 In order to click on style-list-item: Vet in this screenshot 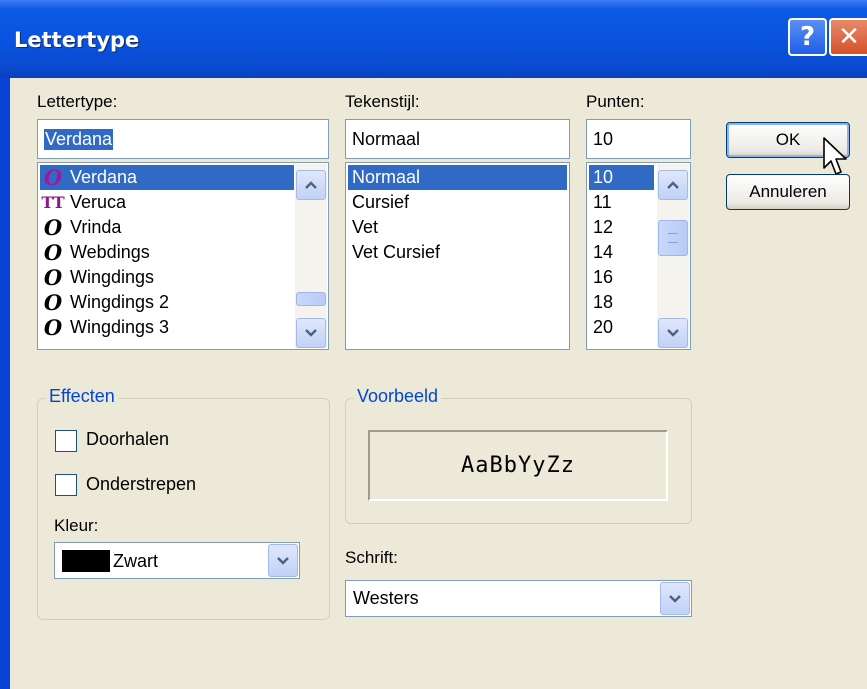, I will do `click(457, 227)`.